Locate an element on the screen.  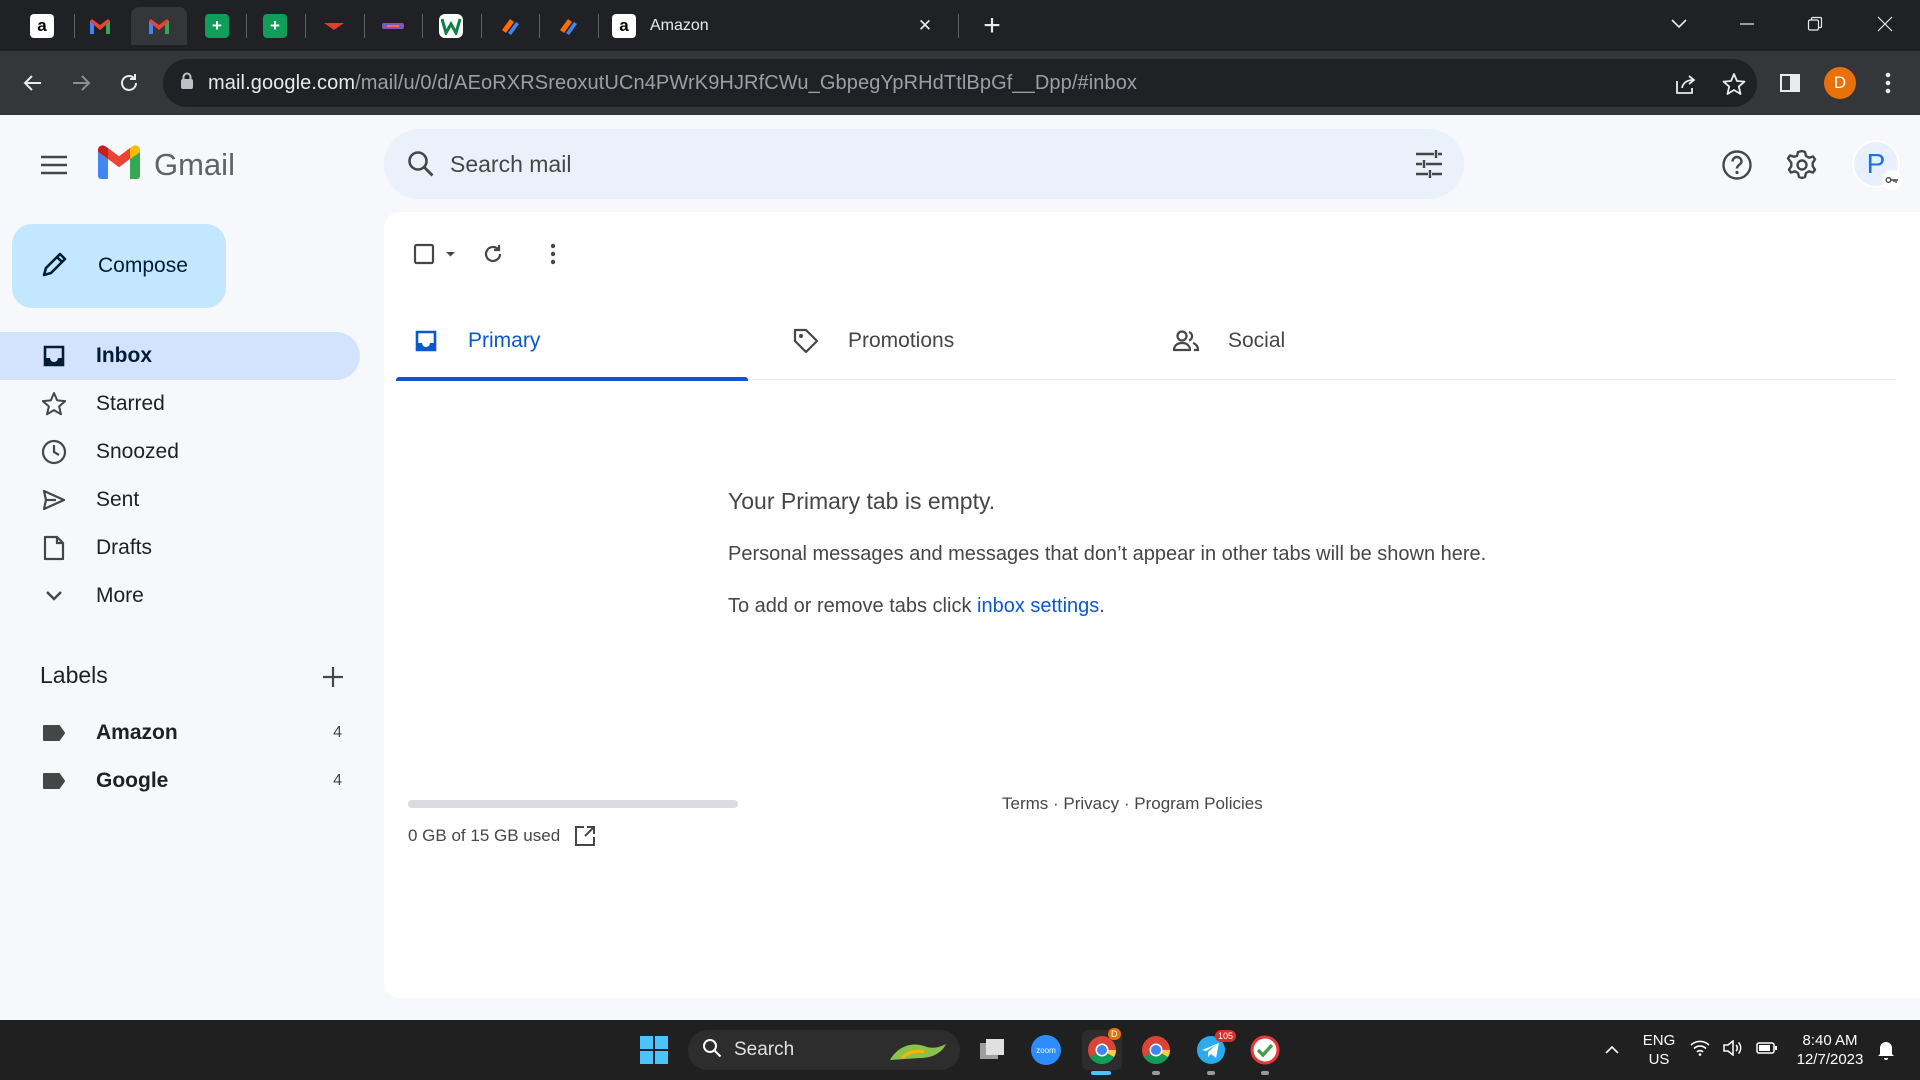
browser-tab: a is located at coordinates (42, 26).